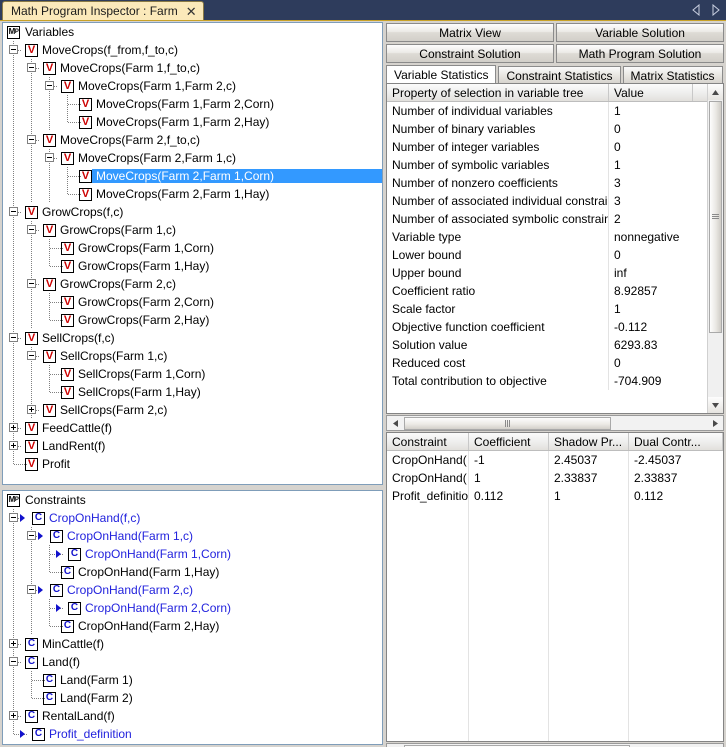  What do you see at coordinates (192, 644) in the screenshot?
I see `tree-node: C MinCattle(f)` at bounding box center [192, 644].